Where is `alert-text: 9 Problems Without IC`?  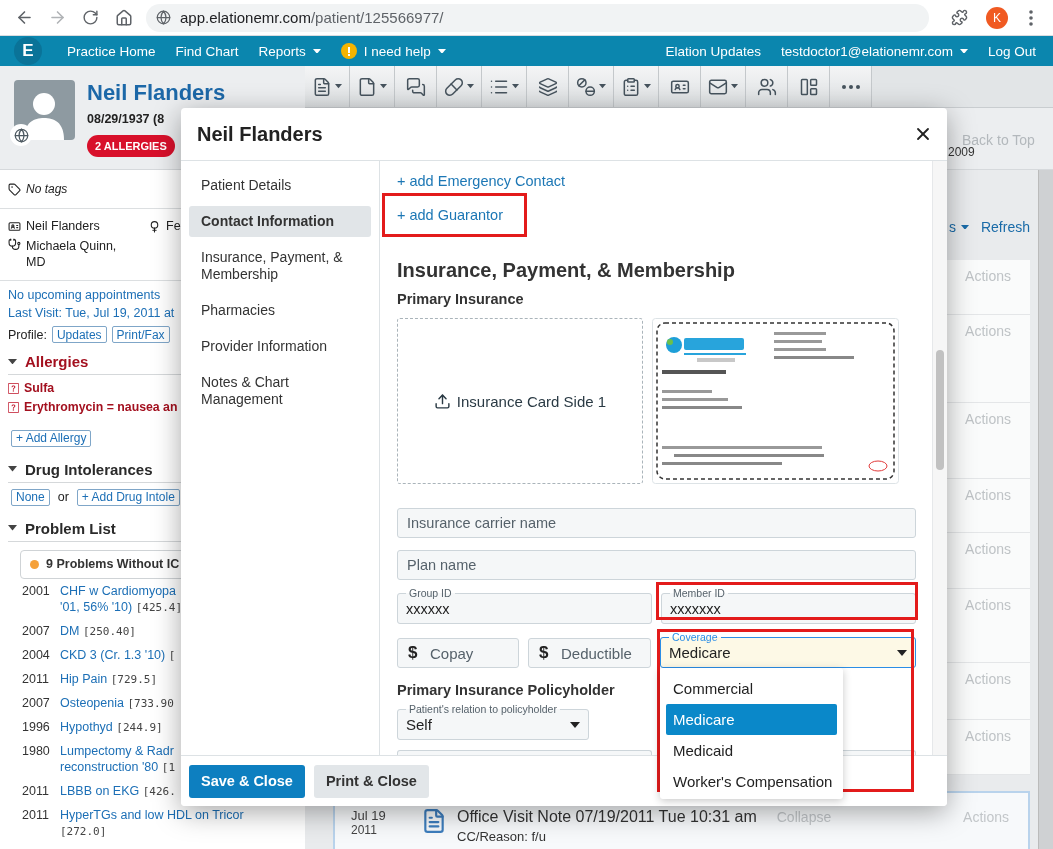 alert-text: 9 Problems Without IC is located at coordinates (113, 564).